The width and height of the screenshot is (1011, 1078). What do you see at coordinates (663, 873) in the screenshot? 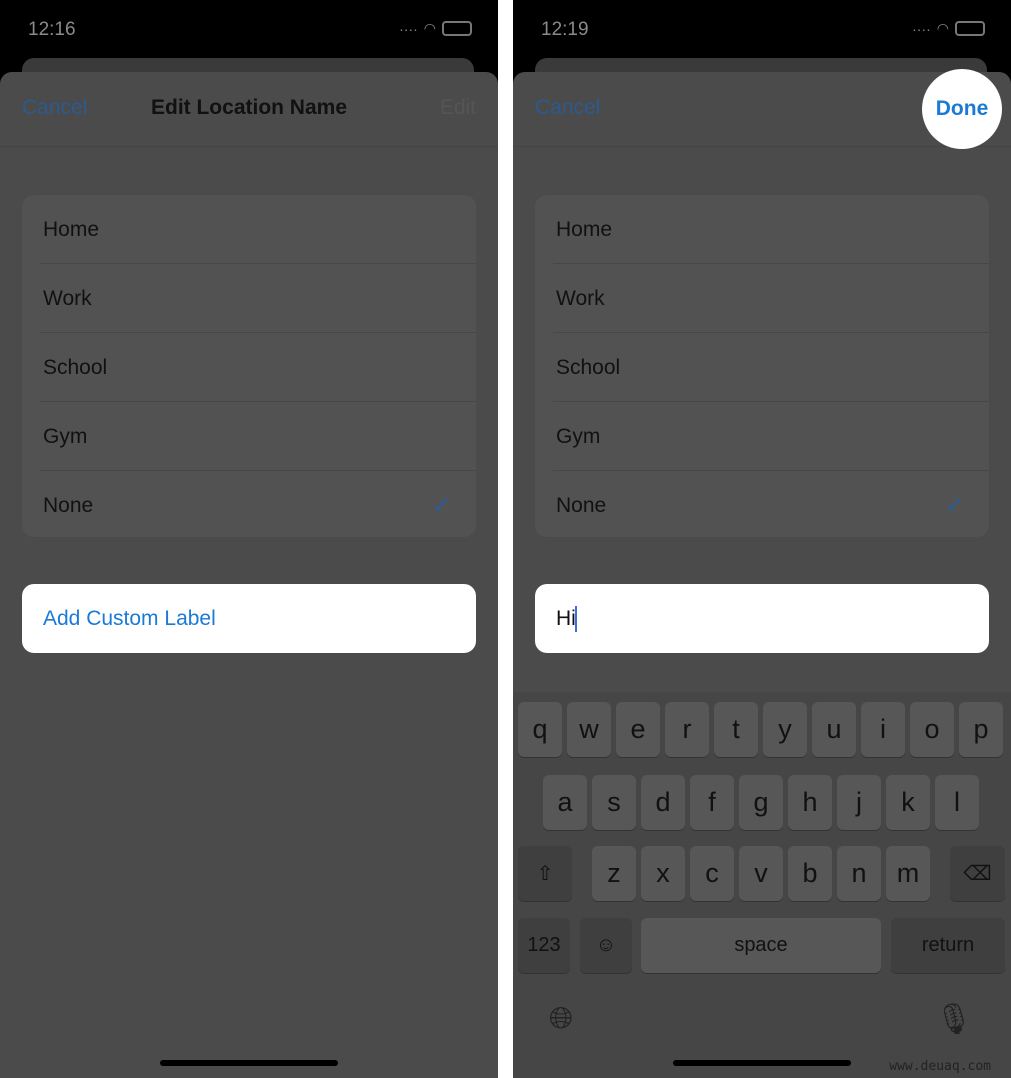
I see `key-x: x` at bounding box center [663, 873].